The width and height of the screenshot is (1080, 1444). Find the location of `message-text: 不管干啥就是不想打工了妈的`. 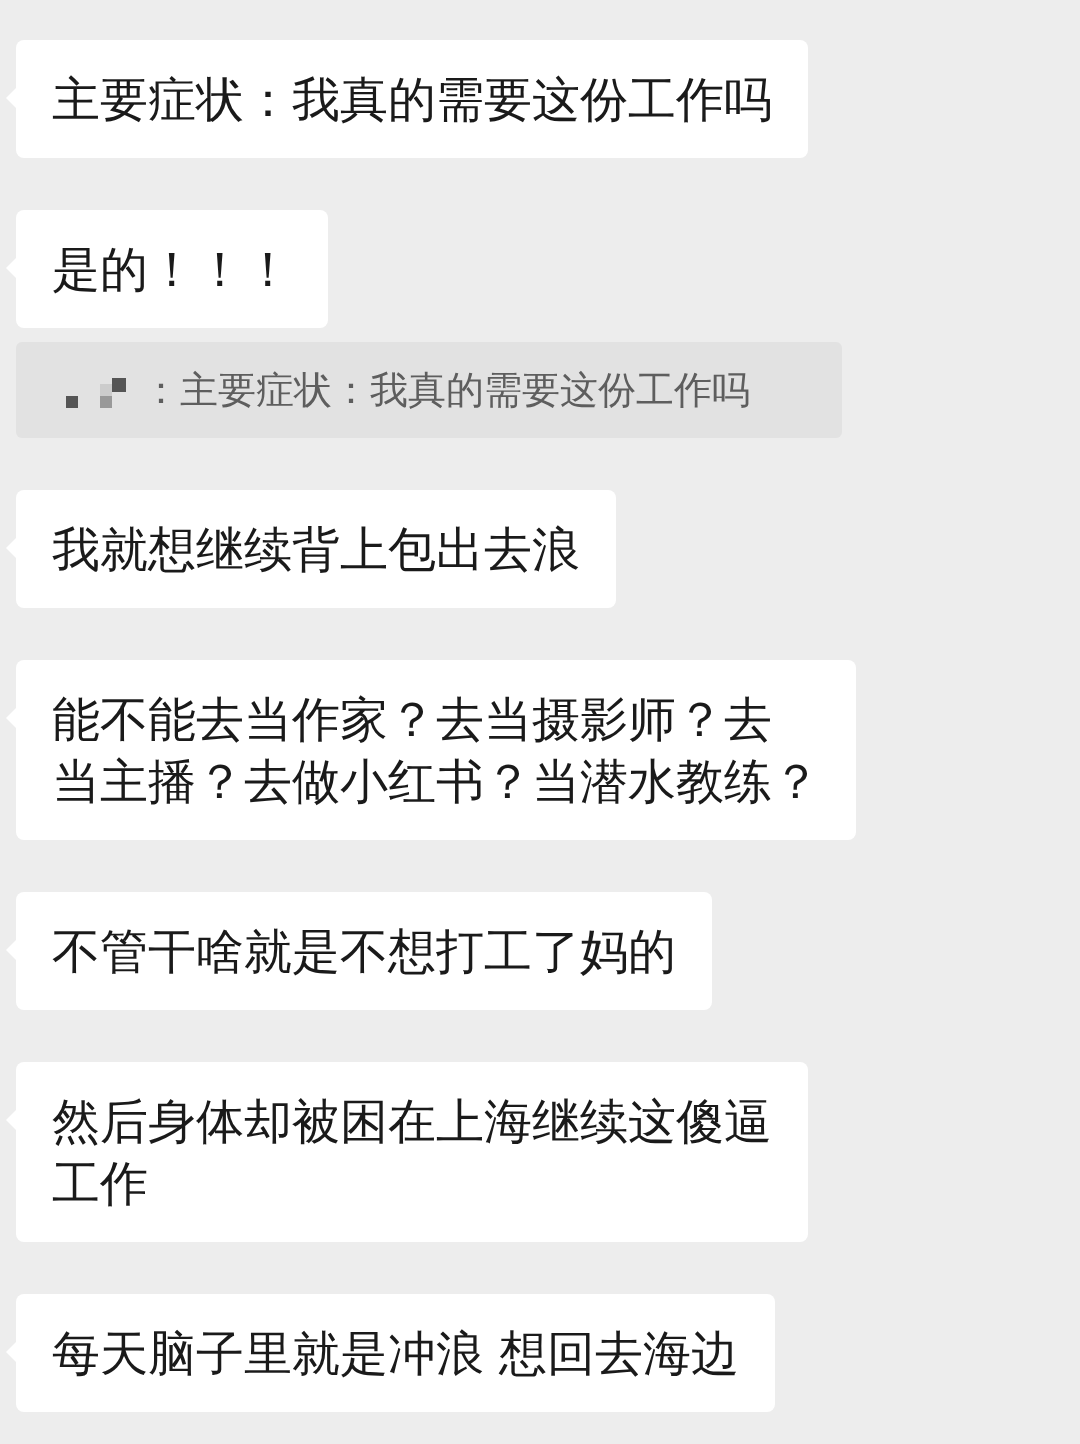

message-text: 不管干啥就是不想打工了妈的 is located at coordinates (364, 951).